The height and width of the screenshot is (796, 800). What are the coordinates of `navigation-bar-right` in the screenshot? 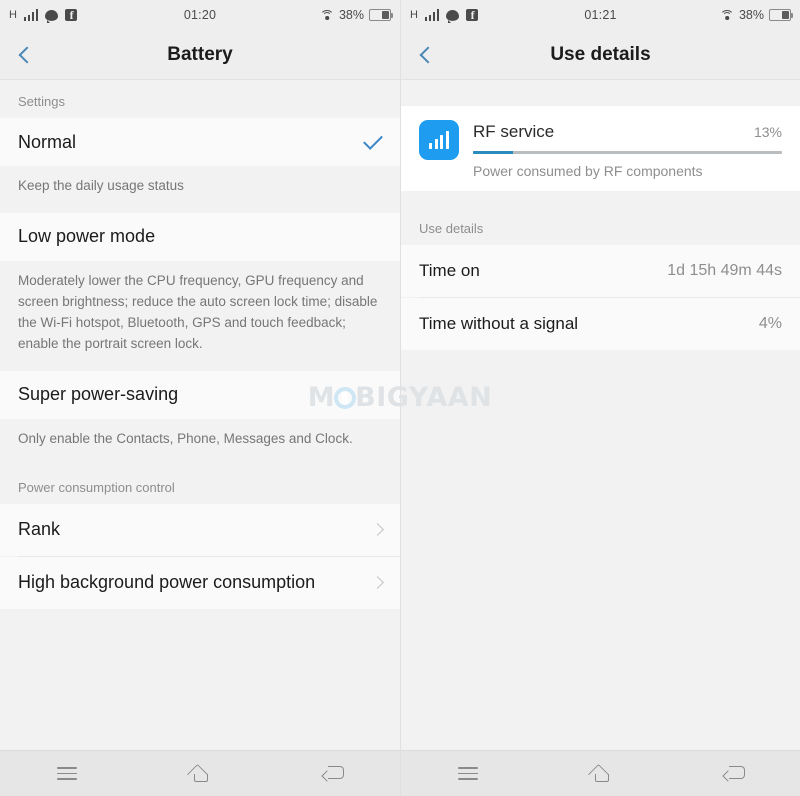 It's located at (600, 773).